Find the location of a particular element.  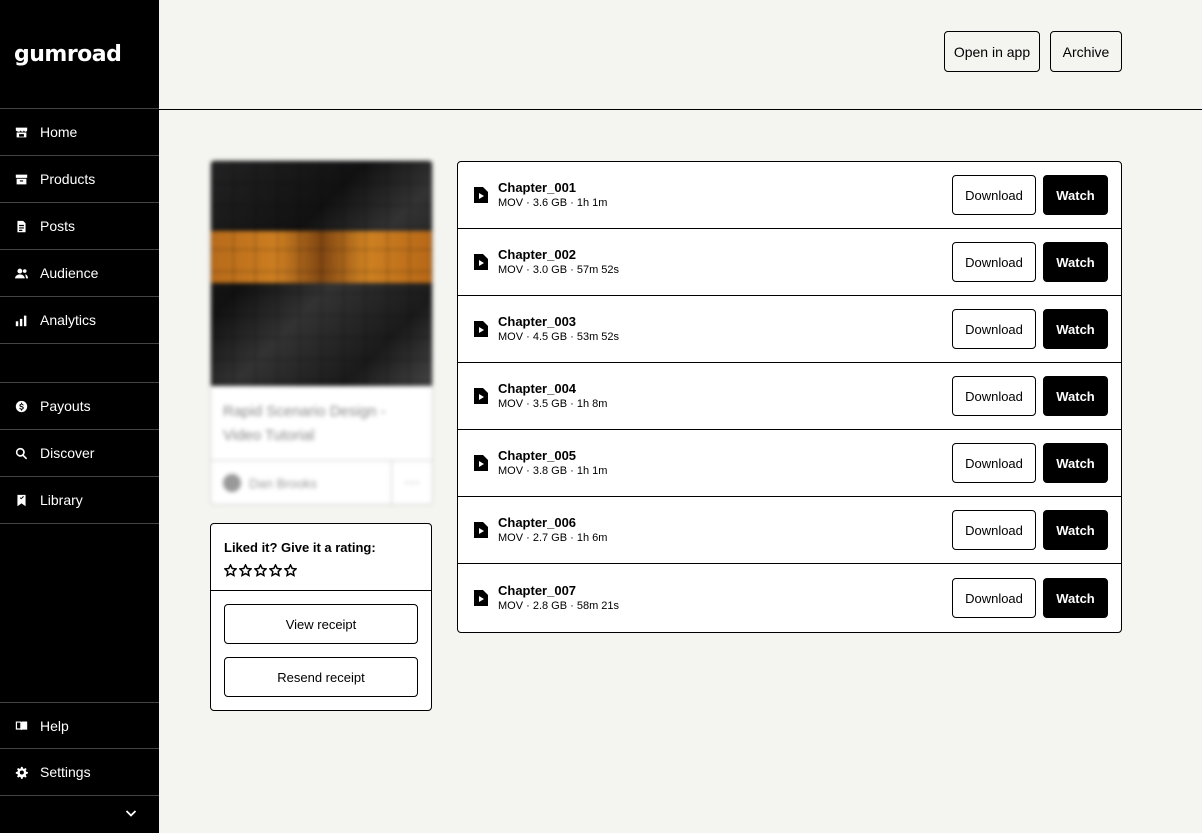

file-name: Chapter_003 is located at coordinates (537, 321).